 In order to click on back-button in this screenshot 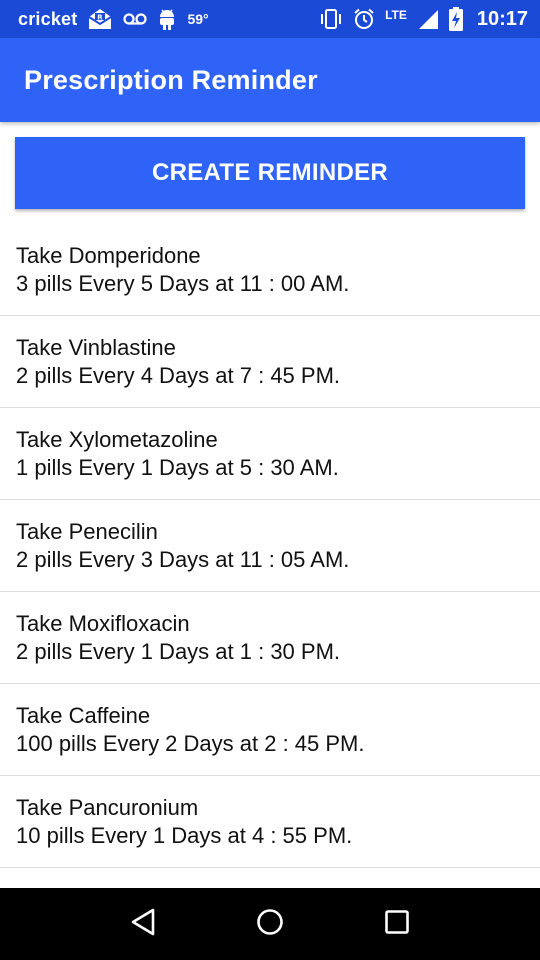, I will do `click(143, 924)`.